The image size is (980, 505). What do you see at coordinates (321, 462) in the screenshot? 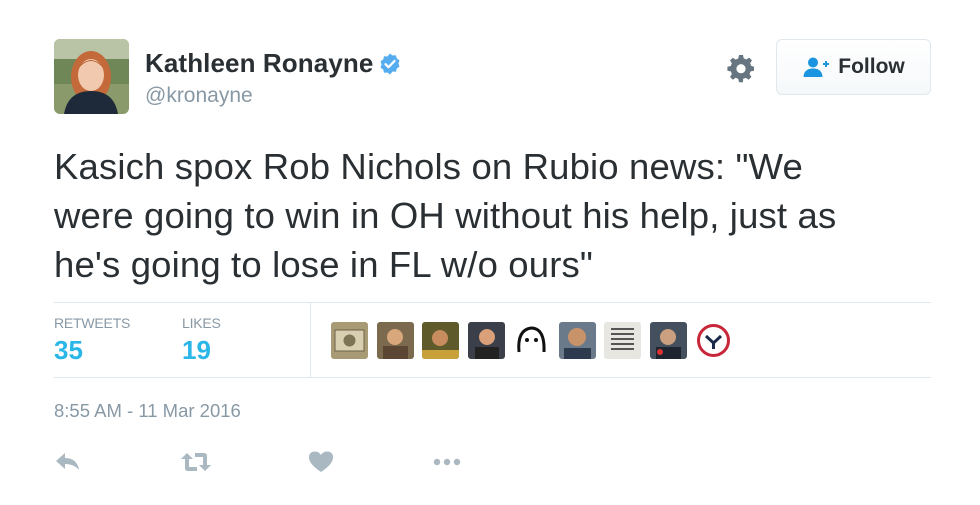
I see `like-icon` at bounding box center [321, 462].